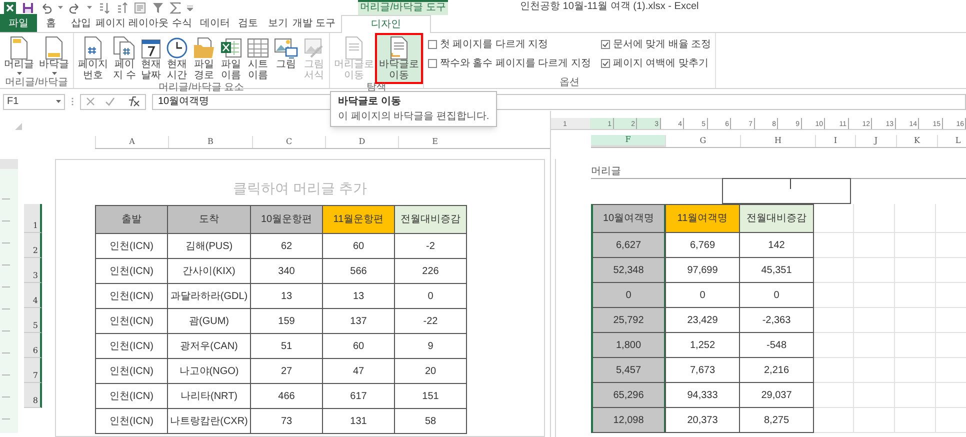 This screenshot has height=437, width=966. Describe the element at coordinates (215, 23) in the screenshot. I see `ribbon-tab: 데이터` at that location.